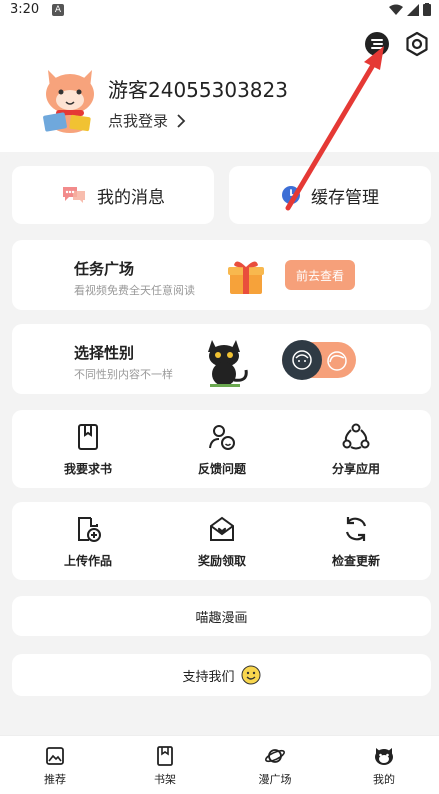 This screenshot has height=794, width=439. Describe the element at coordinates (246, 277) in the screenshot. I see `gift-icon` at that location.